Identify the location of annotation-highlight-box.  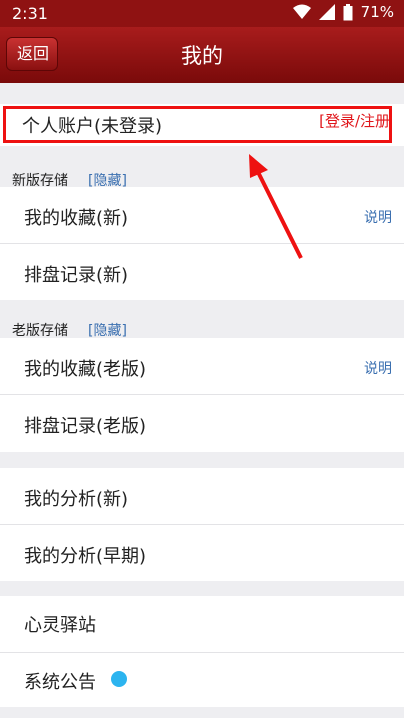
(197, 124).